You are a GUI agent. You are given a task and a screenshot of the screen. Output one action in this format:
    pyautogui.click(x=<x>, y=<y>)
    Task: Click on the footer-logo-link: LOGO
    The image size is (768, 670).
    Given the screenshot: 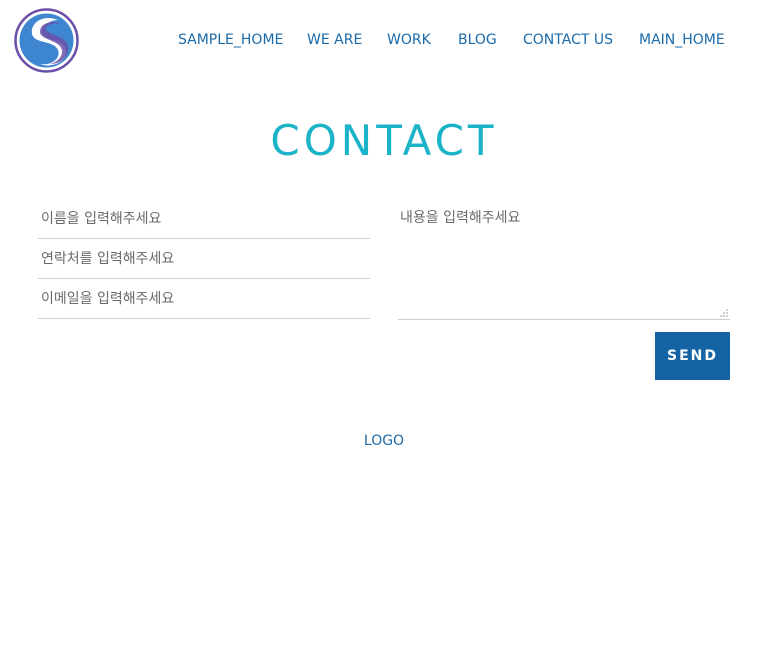 What is the action you would take?
    pyautogui.click(x=384, y=441)
    